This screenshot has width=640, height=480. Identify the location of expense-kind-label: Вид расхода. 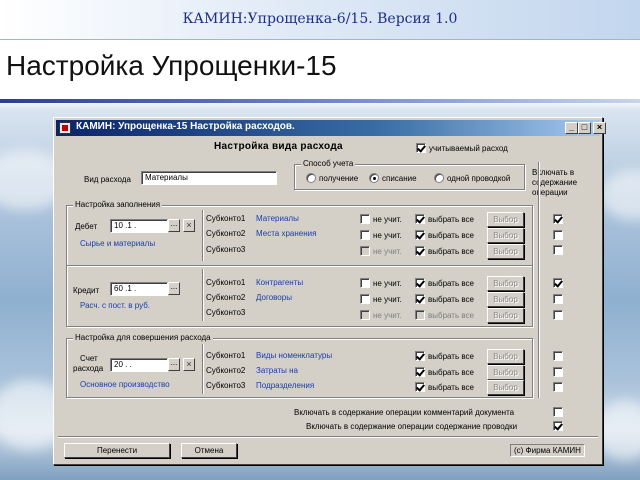
(107, 179).